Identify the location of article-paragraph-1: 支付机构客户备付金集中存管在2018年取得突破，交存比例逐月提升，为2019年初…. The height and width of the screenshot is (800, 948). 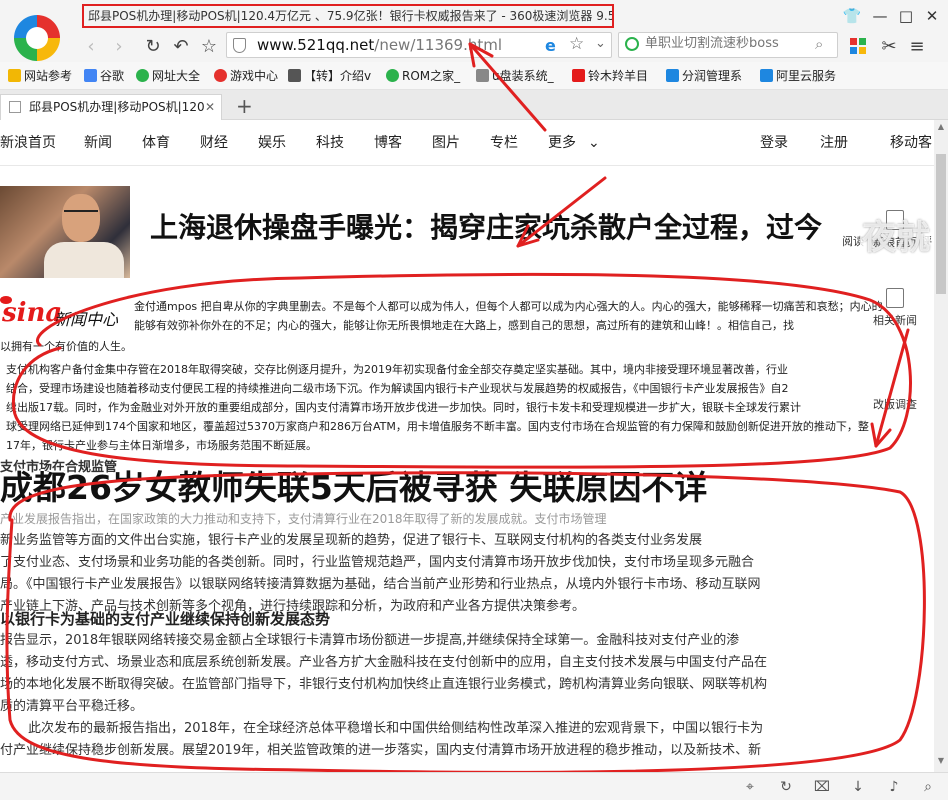
(437, 407).